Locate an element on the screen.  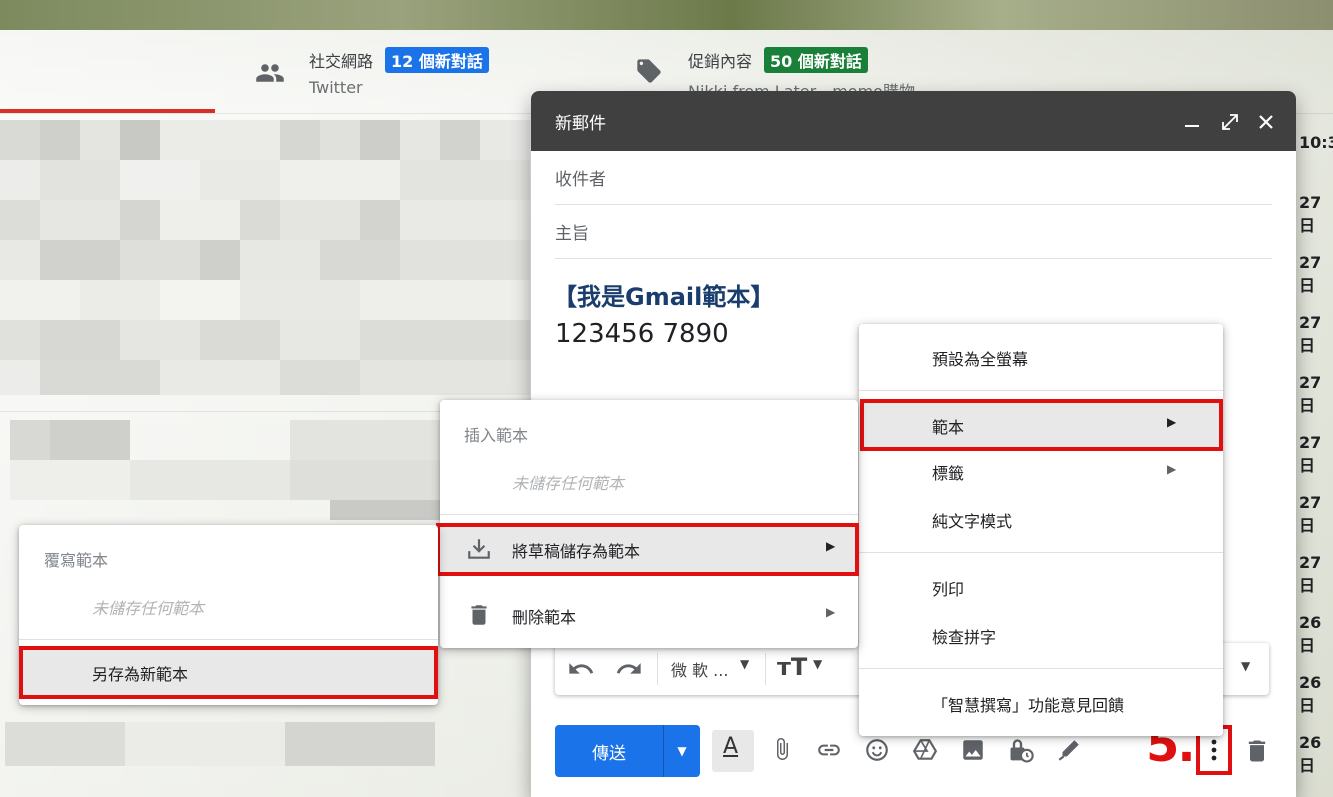
drive-icon is located at coordinates (925, 753).